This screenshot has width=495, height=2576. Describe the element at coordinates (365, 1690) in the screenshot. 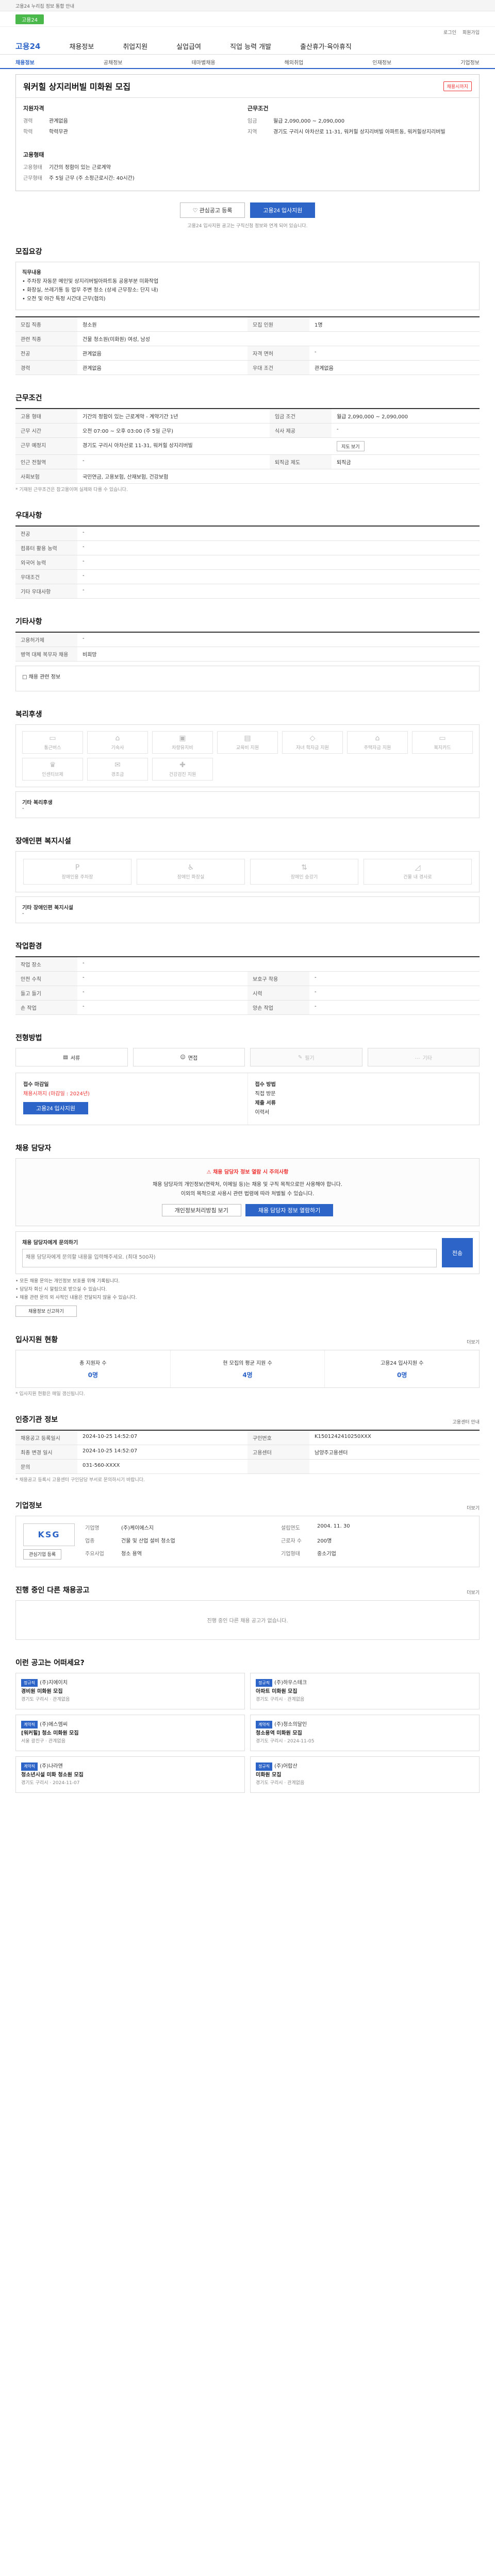

I see `list-item: 정규직 (주)하우스테크 아파트 미화원 모집 경기도 구리시 · 관계없음` at that location.